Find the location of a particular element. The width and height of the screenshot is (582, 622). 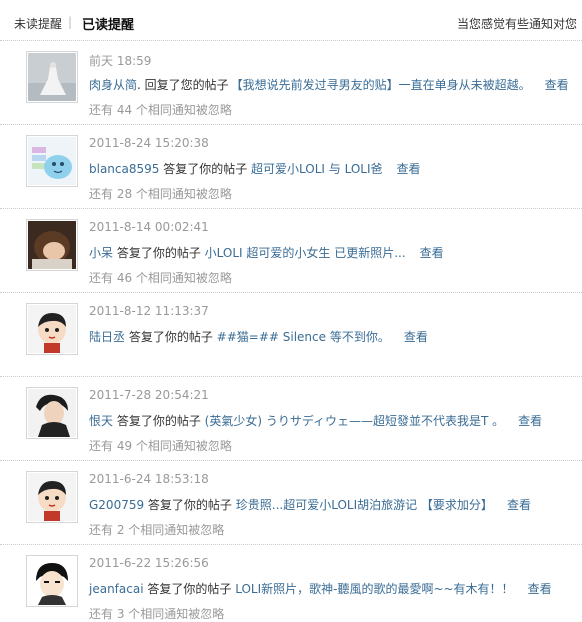

tab-read: 已读提醒 is located at coordinates (108, 23).